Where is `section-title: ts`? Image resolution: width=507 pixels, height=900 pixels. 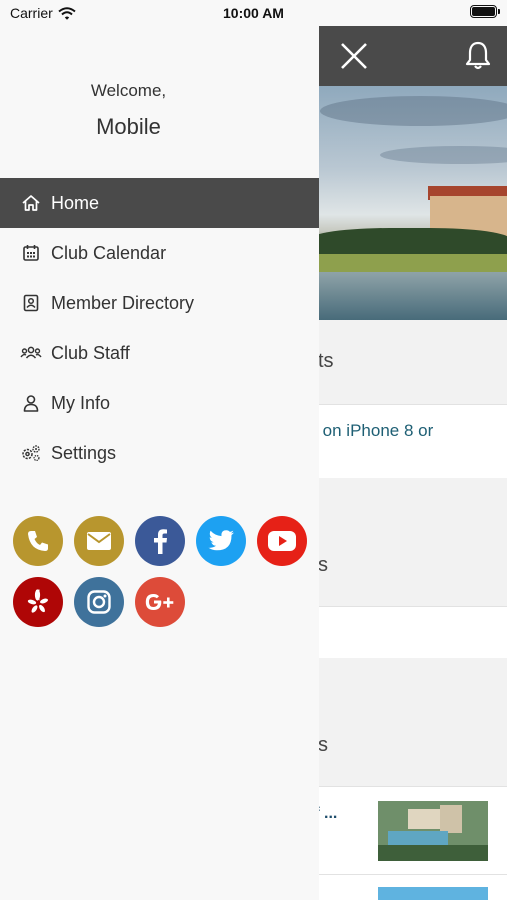 section-title: ts is located at coordinates (326, 361).